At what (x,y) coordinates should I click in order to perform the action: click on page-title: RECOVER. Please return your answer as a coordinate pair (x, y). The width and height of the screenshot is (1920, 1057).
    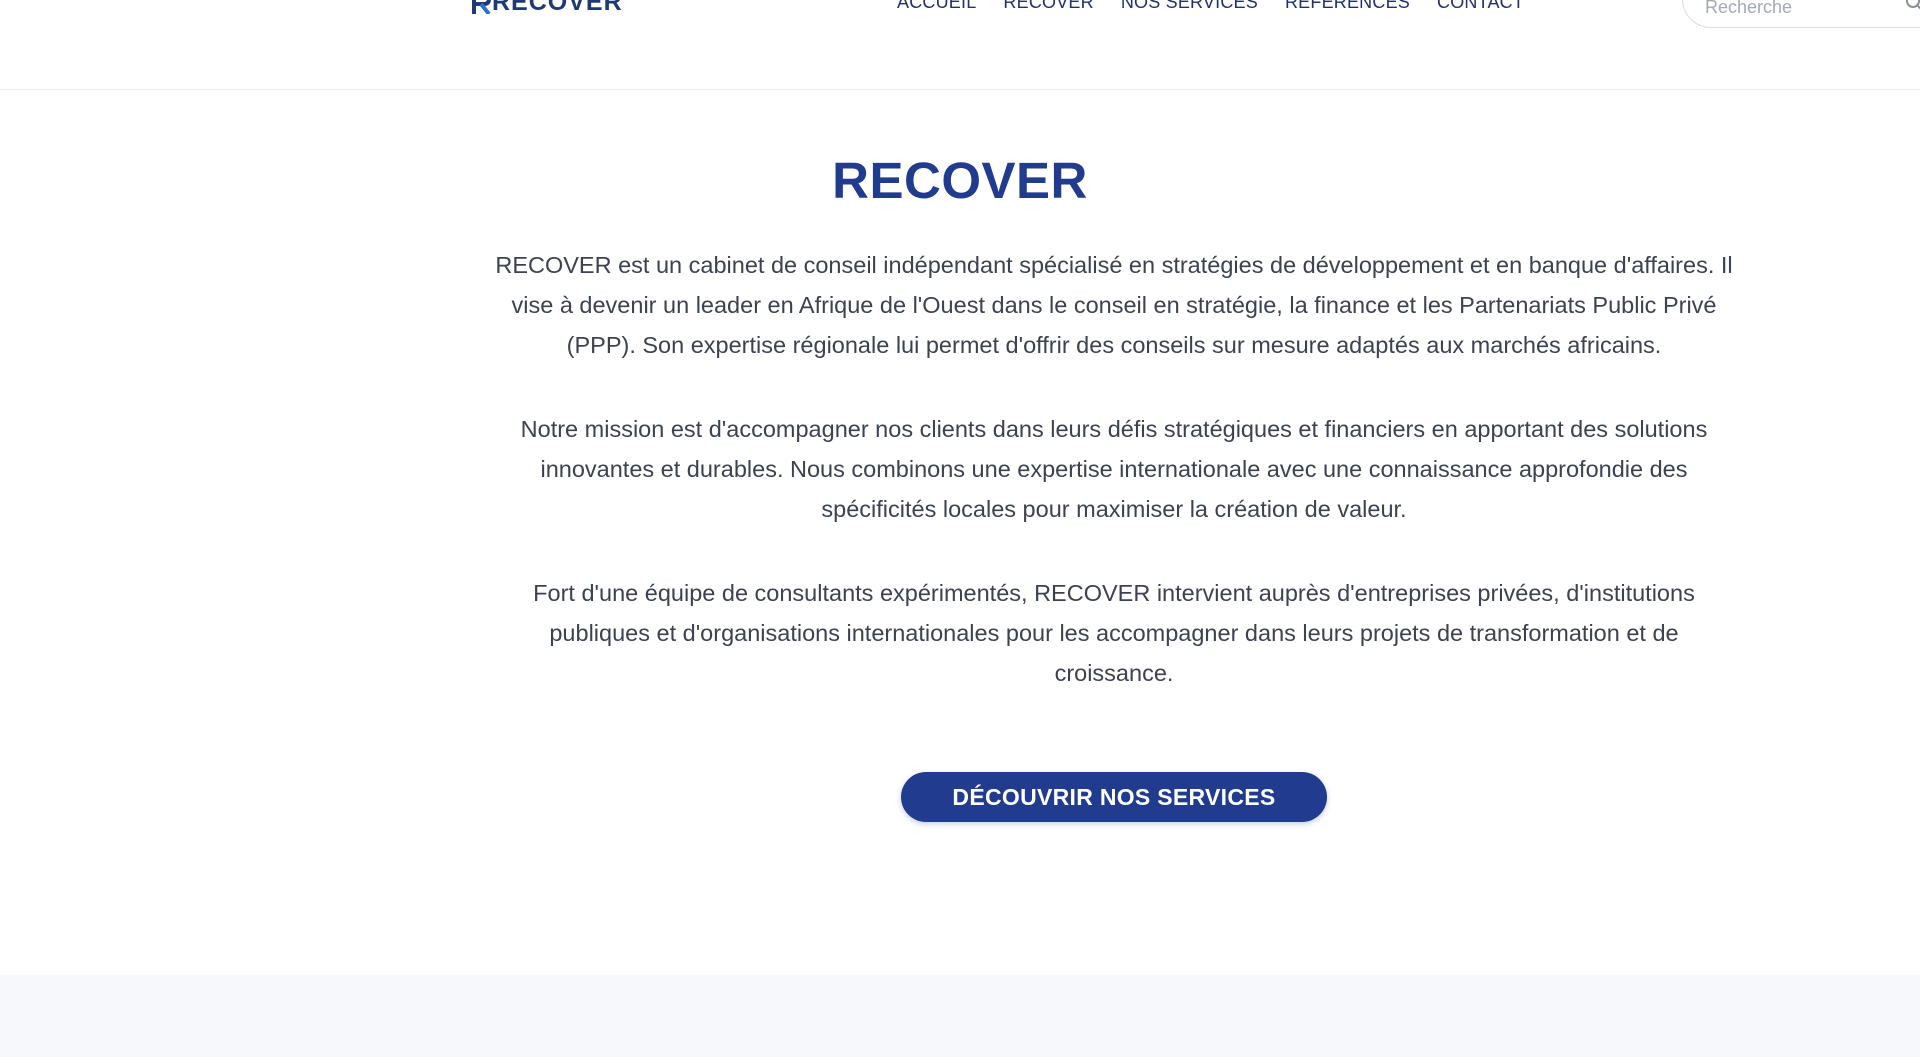
    Looking at the image, I should click on (960, 180).